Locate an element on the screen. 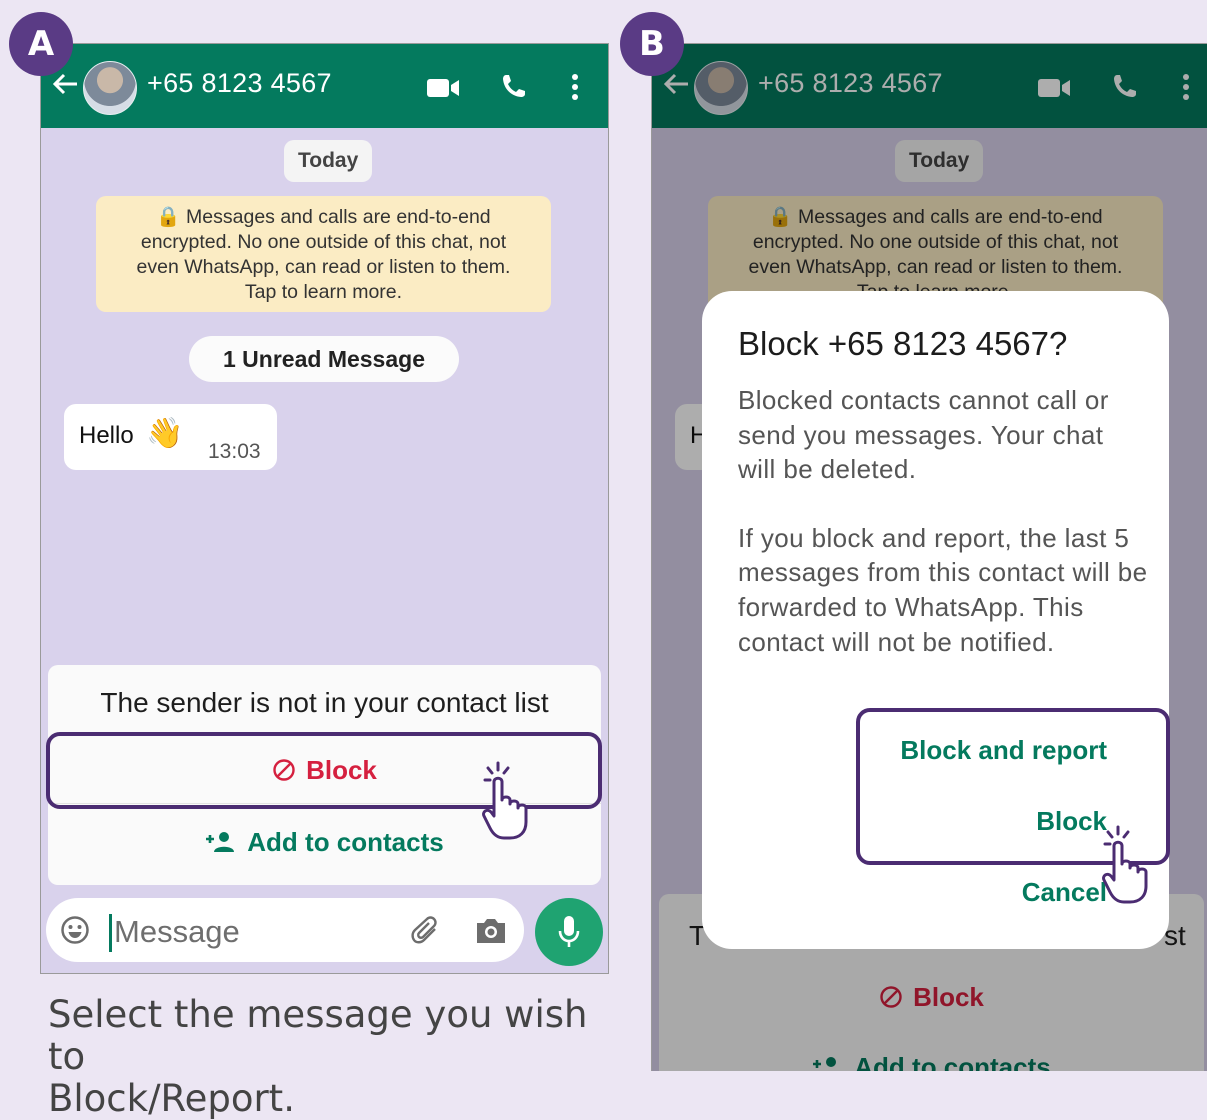  message-bubble: Hello 👋 13:03 is located at coordinates (170, 437).